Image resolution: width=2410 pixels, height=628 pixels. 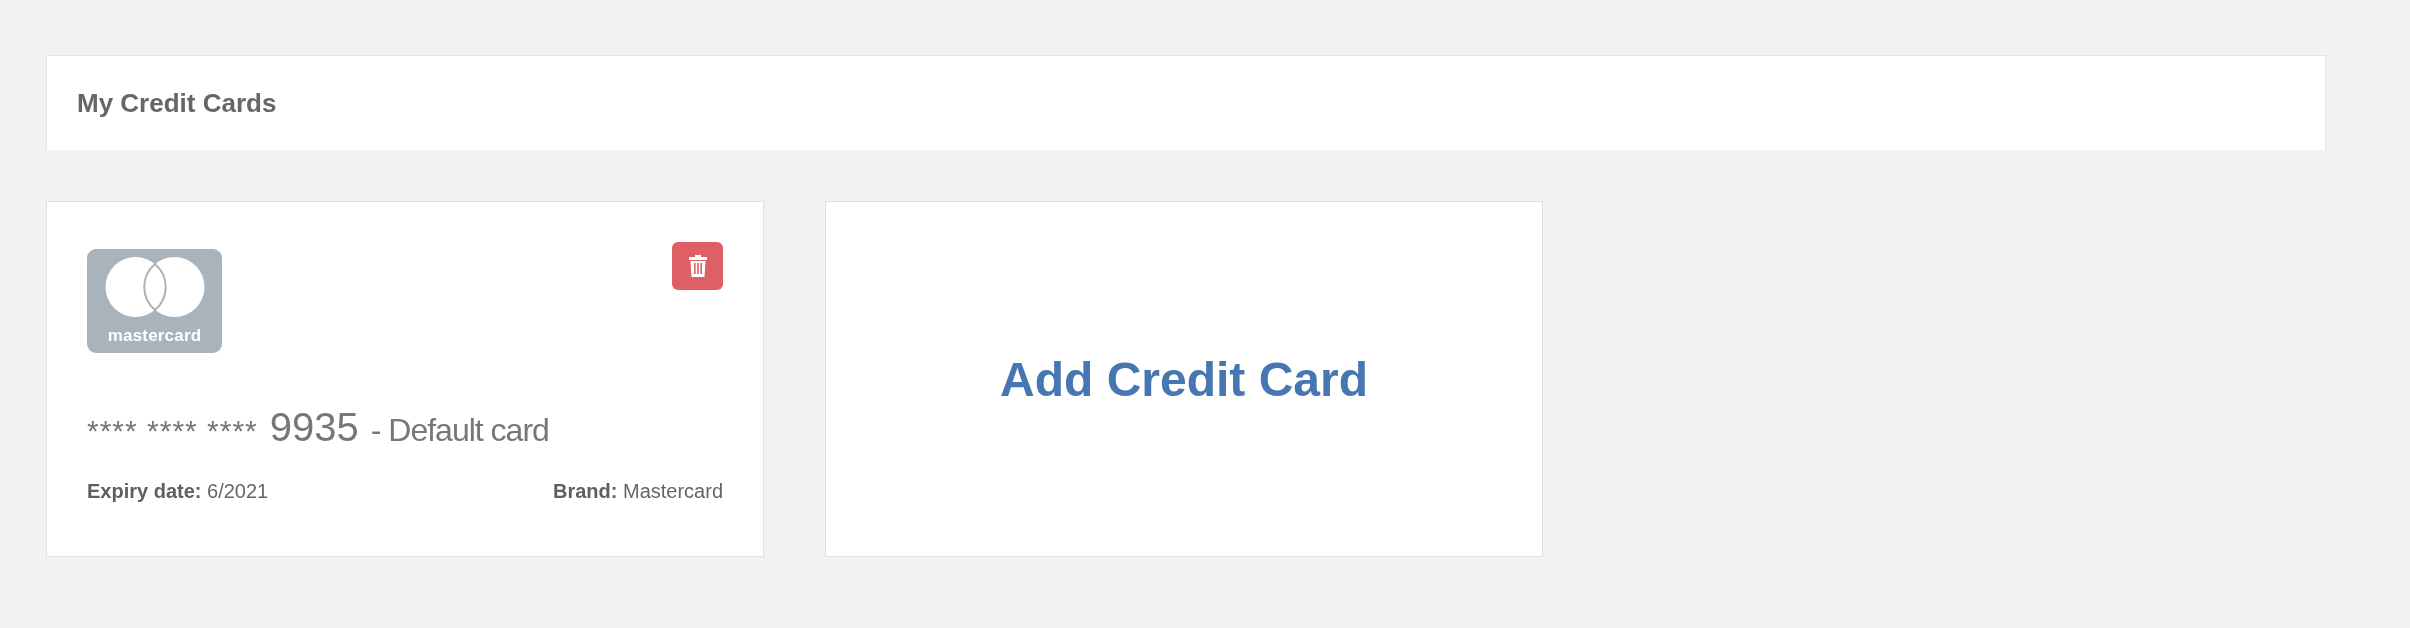 What do you see at coordinates (154, 287) in the screenshot?
I see `overlapping-circles-icon` at bounding box center [154, 287].